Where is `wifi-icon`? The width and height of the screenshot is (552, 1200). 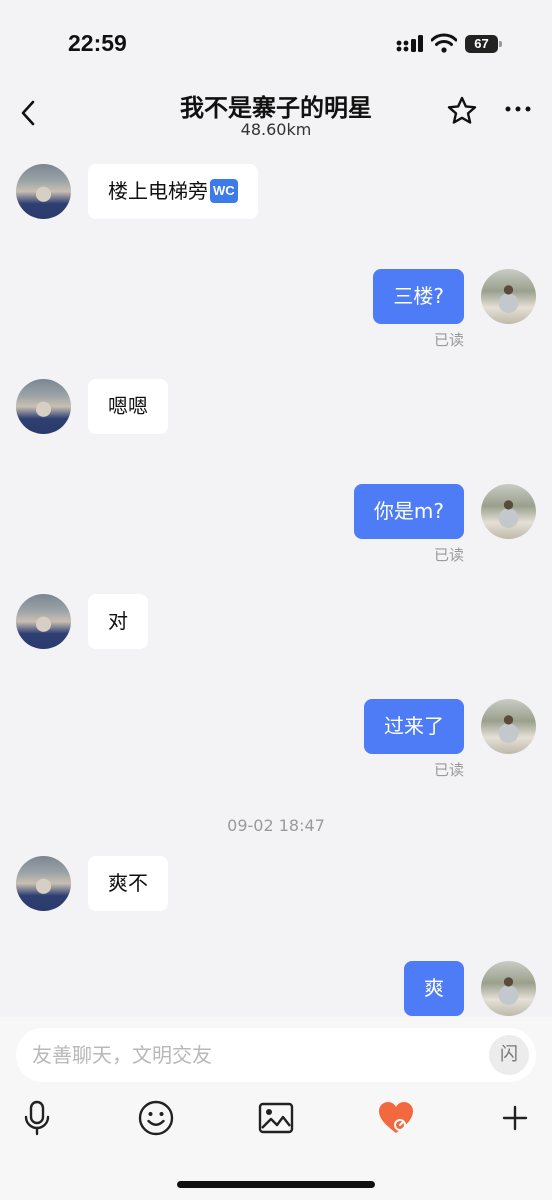 wifi-icon is located at coordinates (444, 43).